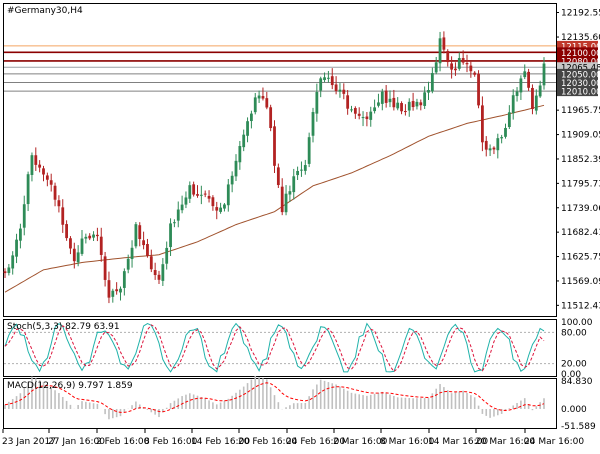 The height and width of the screenshot is (454, 600). Describe the element at coordinates (580, 160) in the screenshot. I see `price-tick-label: 11852.39` at that location.